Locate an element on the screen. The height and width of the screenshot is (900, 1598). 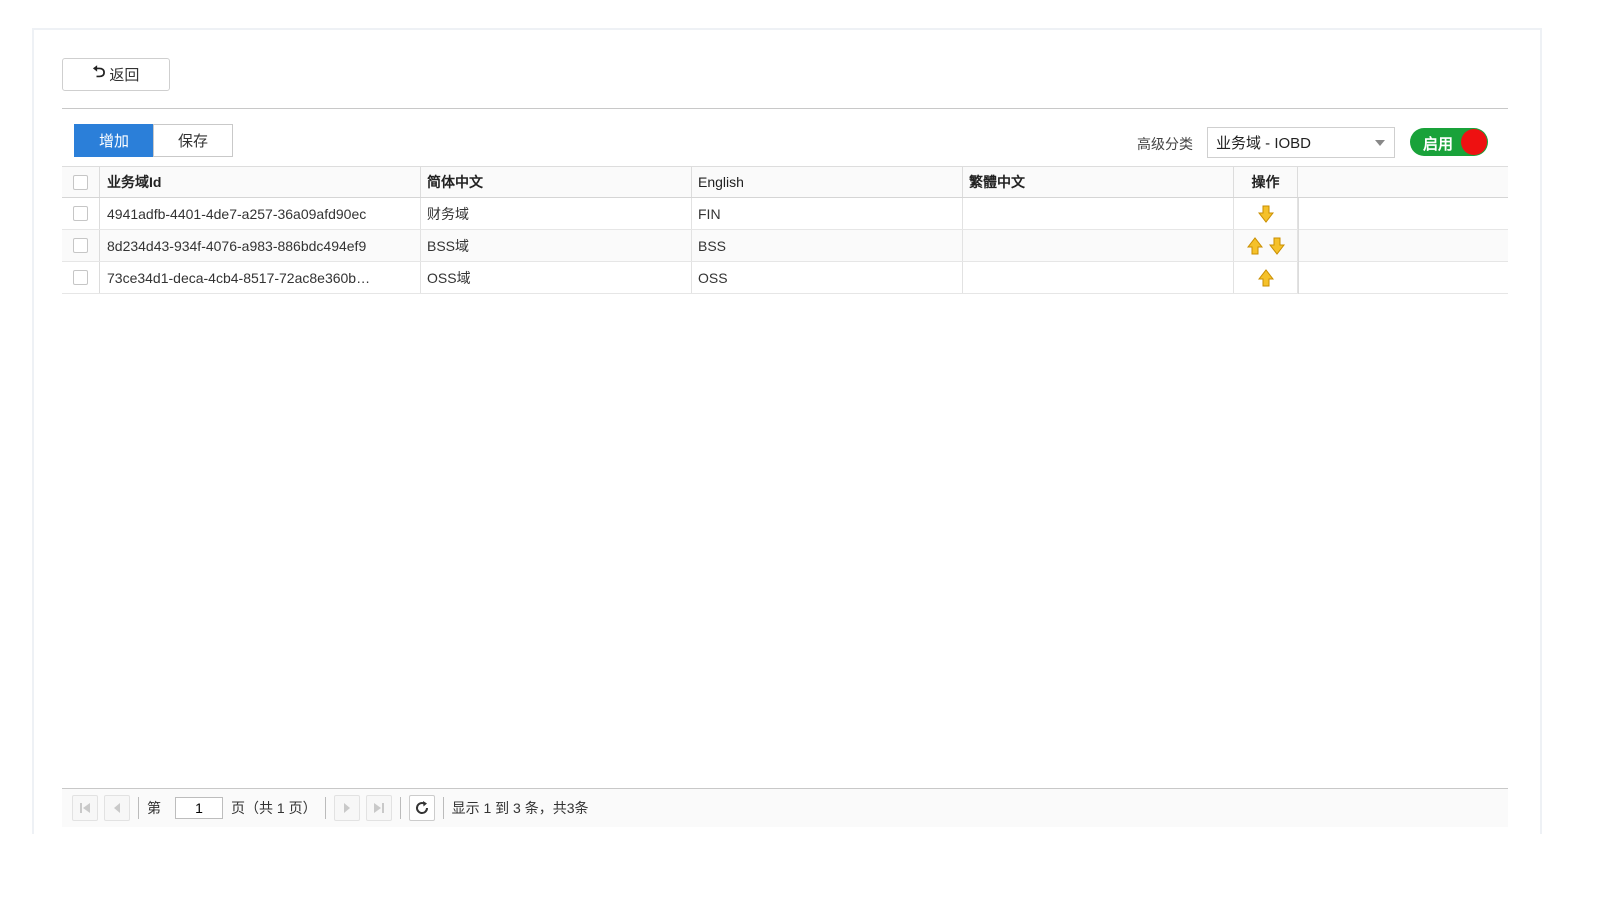
page-suffix: 页（共 1 页） is located at coordinates (274, 808).